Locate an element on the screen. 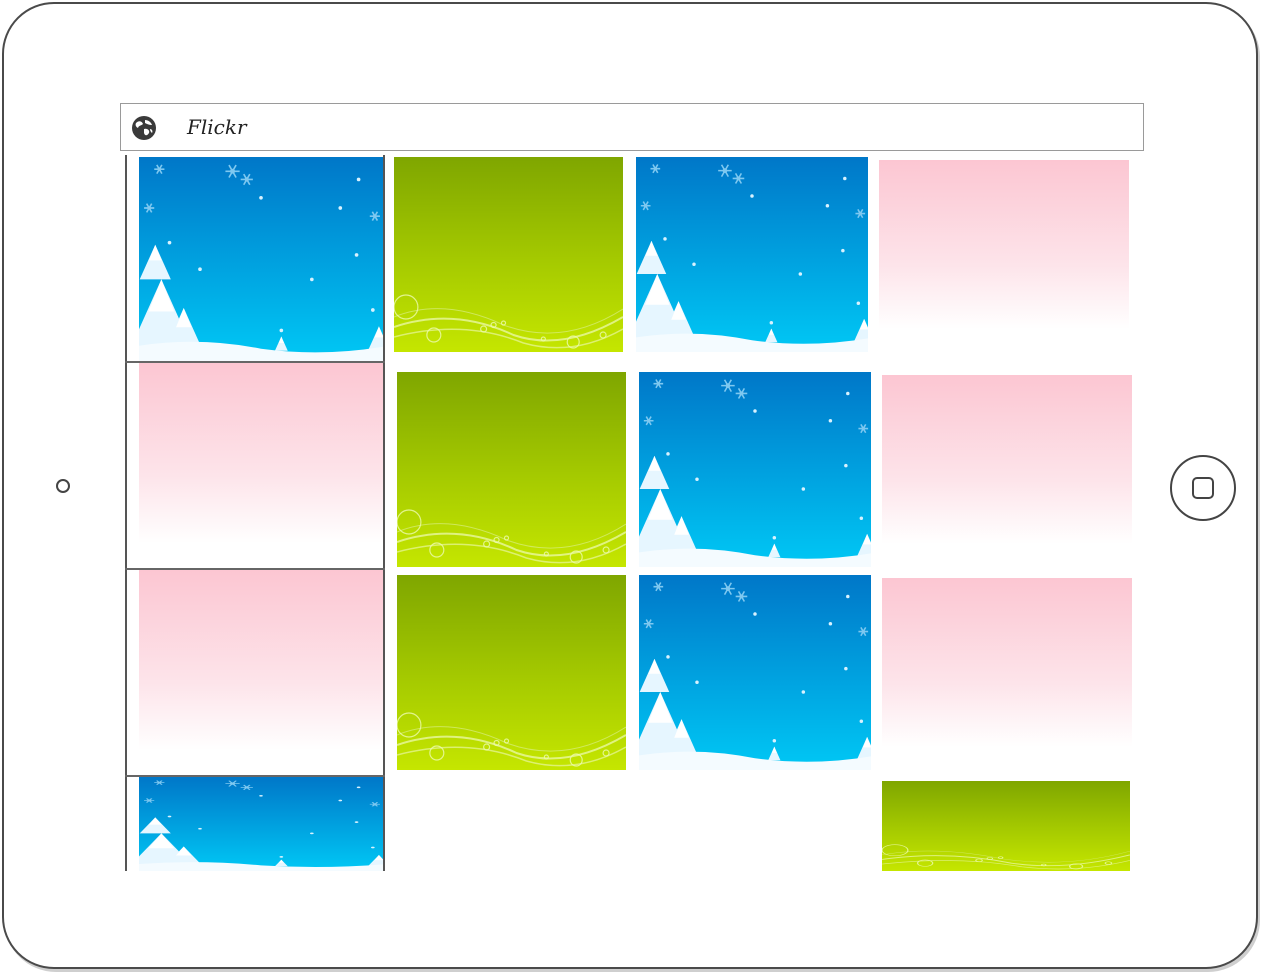 This screenshot has height=975, width=1264. home-button is located at coordinates (1203, 488).